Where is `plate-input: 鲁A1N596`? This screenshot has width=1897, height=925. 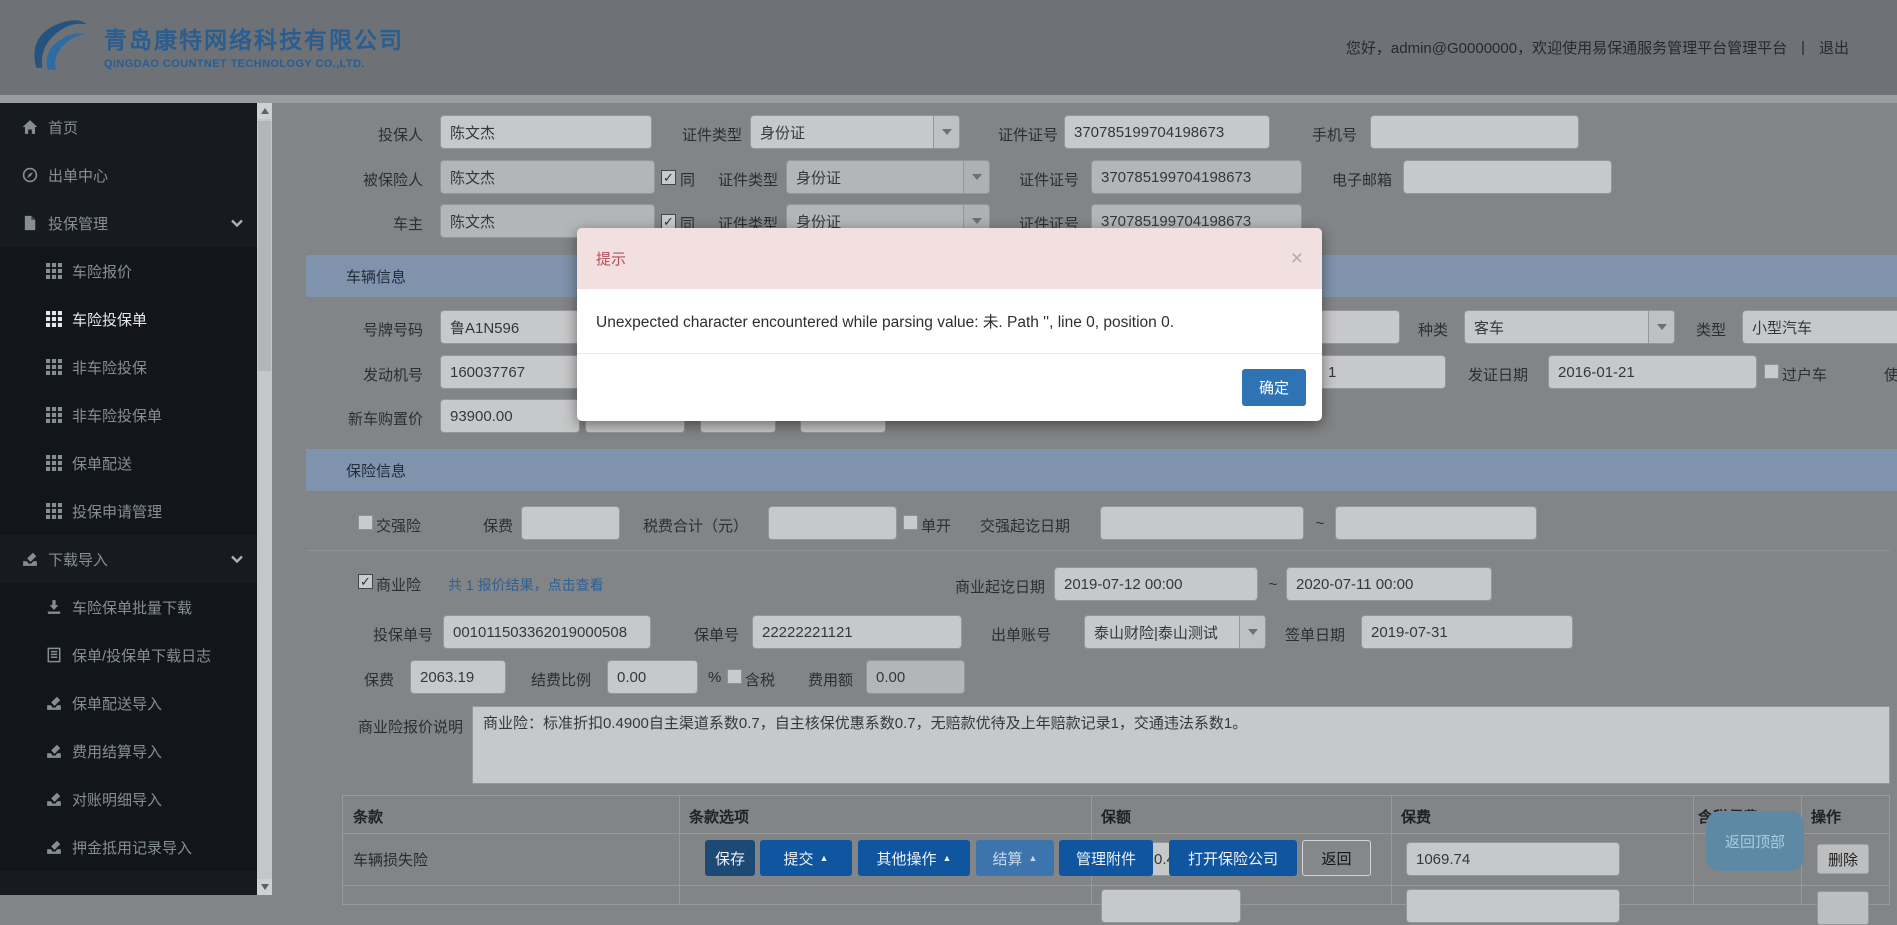
plate-input: 鲁A1N596 is located at coordinates (510, 327).